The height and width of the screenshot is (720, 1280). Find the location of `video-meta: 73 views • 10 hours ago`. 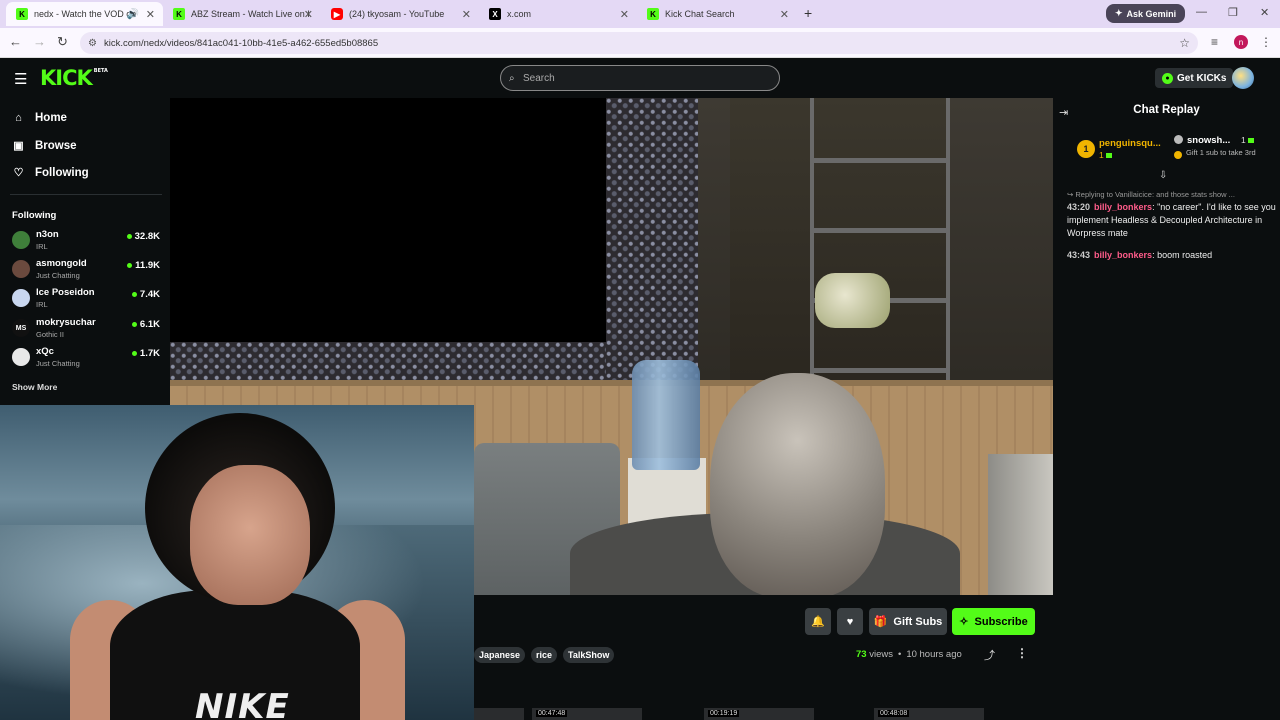

video-meta: 73 views • 10 hours ago is located at coordinates (909, 654).